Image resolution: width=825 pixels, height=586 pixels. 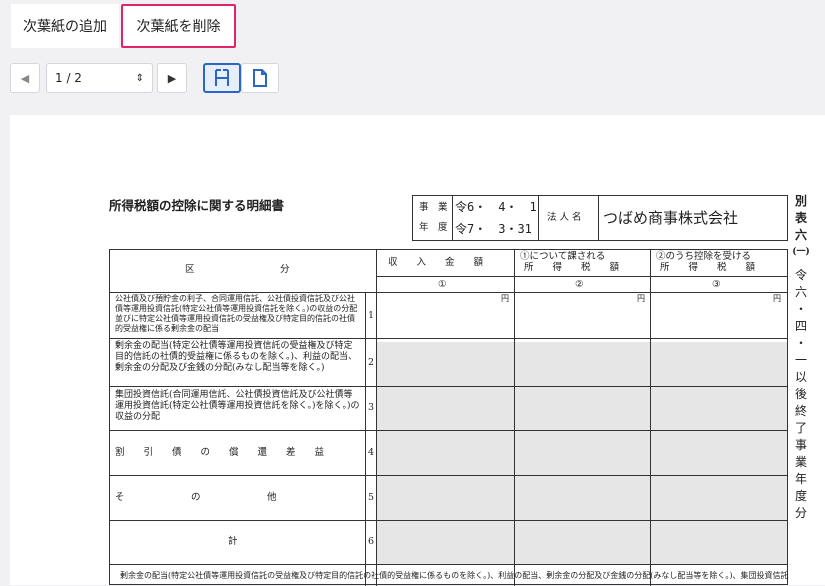 What do you see at coordinates (800, 411) in the screenshot?
I see `side-char: 終` at bounding box center [800, 411].